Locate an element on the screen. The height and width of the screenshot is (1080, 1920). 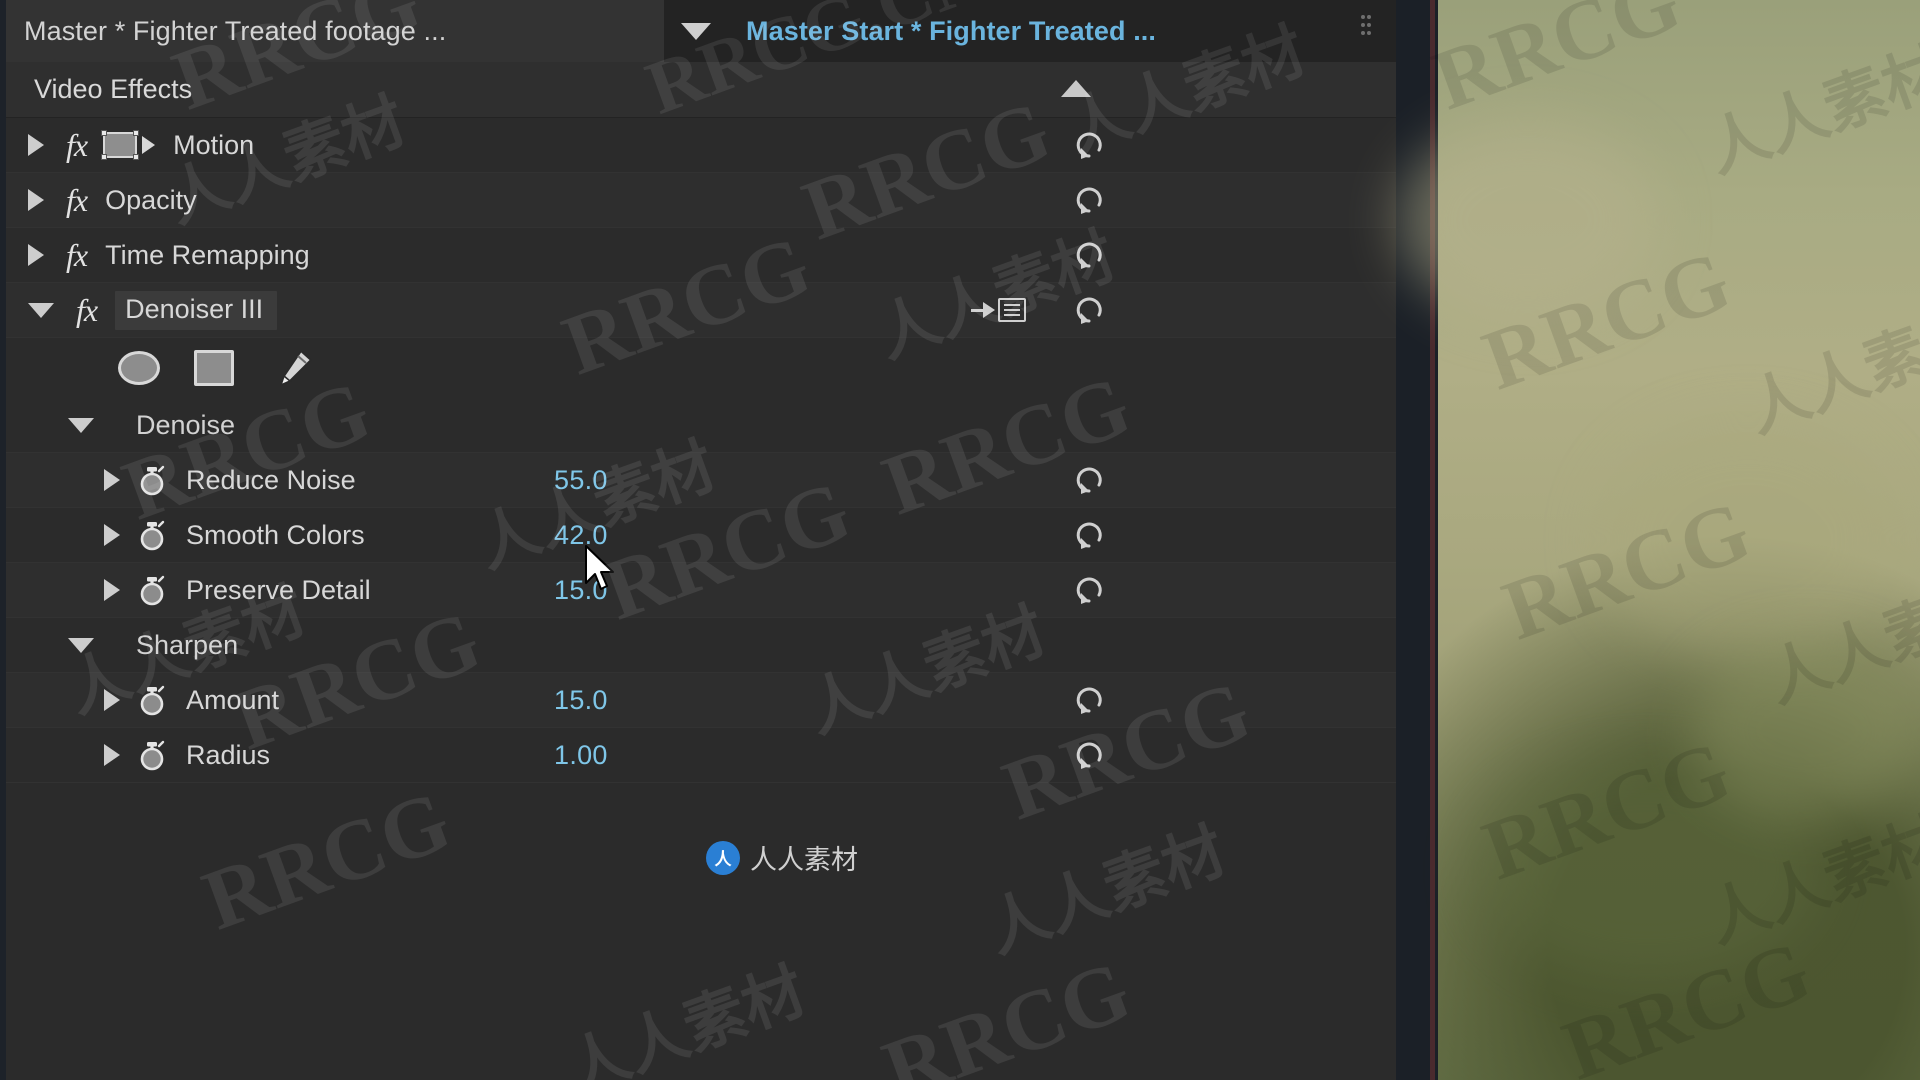
motion-transform-icon is located at coordinates (128, 145).